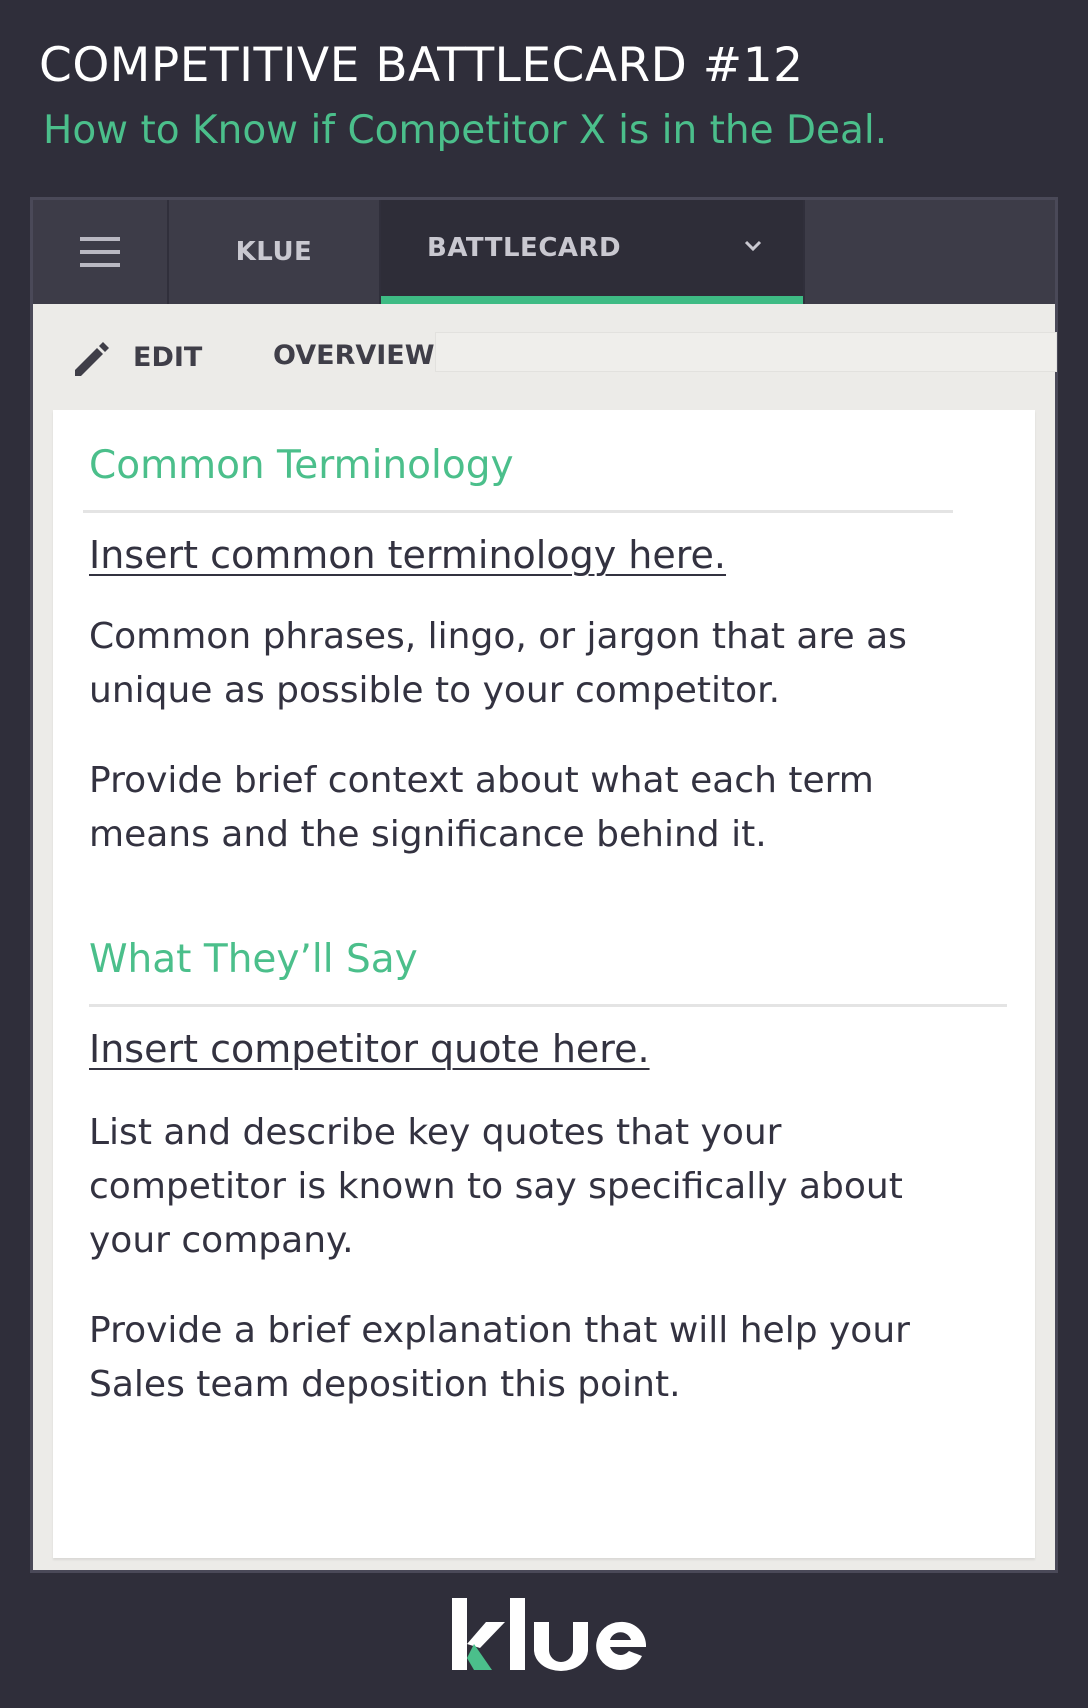 Image resolution: width=1088 pixels, height=1708 pixels. I want to click on pencil-icon, so click(91, 358).